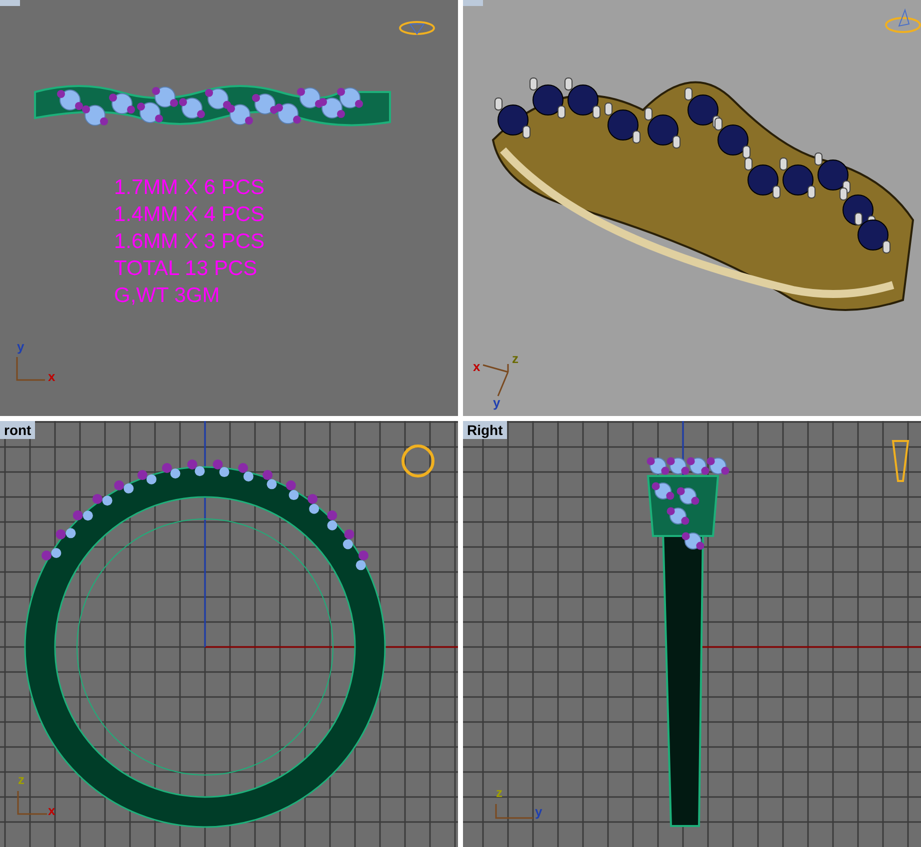 The height and width of the screenshot is (847, 921). I want to click on annotation-text: 1.6MM X 3 PCS, so click(189, 242).